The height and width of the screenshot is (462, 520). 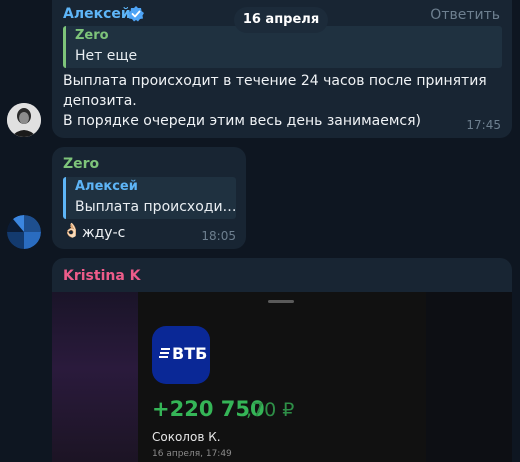 What do you see at coordinates (81, 164) in the screenshot?
I see `sender-name: Zero` at bounding box center [81, 164].